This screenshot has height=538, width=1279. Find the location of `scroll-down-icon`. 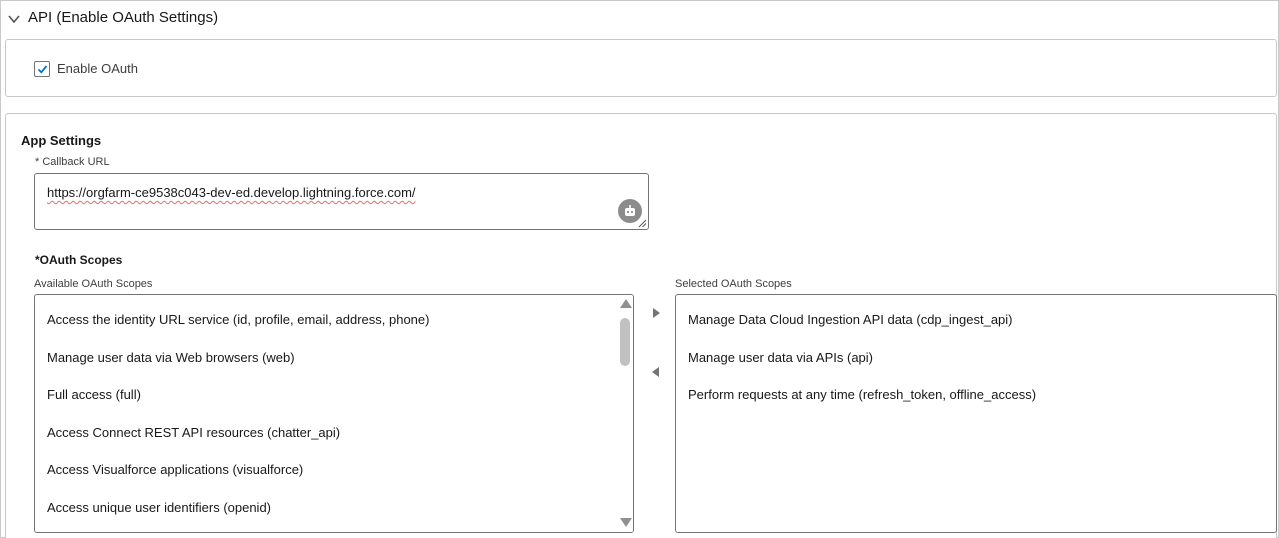

scroll-down-icon is located at coordinates (626, 522).